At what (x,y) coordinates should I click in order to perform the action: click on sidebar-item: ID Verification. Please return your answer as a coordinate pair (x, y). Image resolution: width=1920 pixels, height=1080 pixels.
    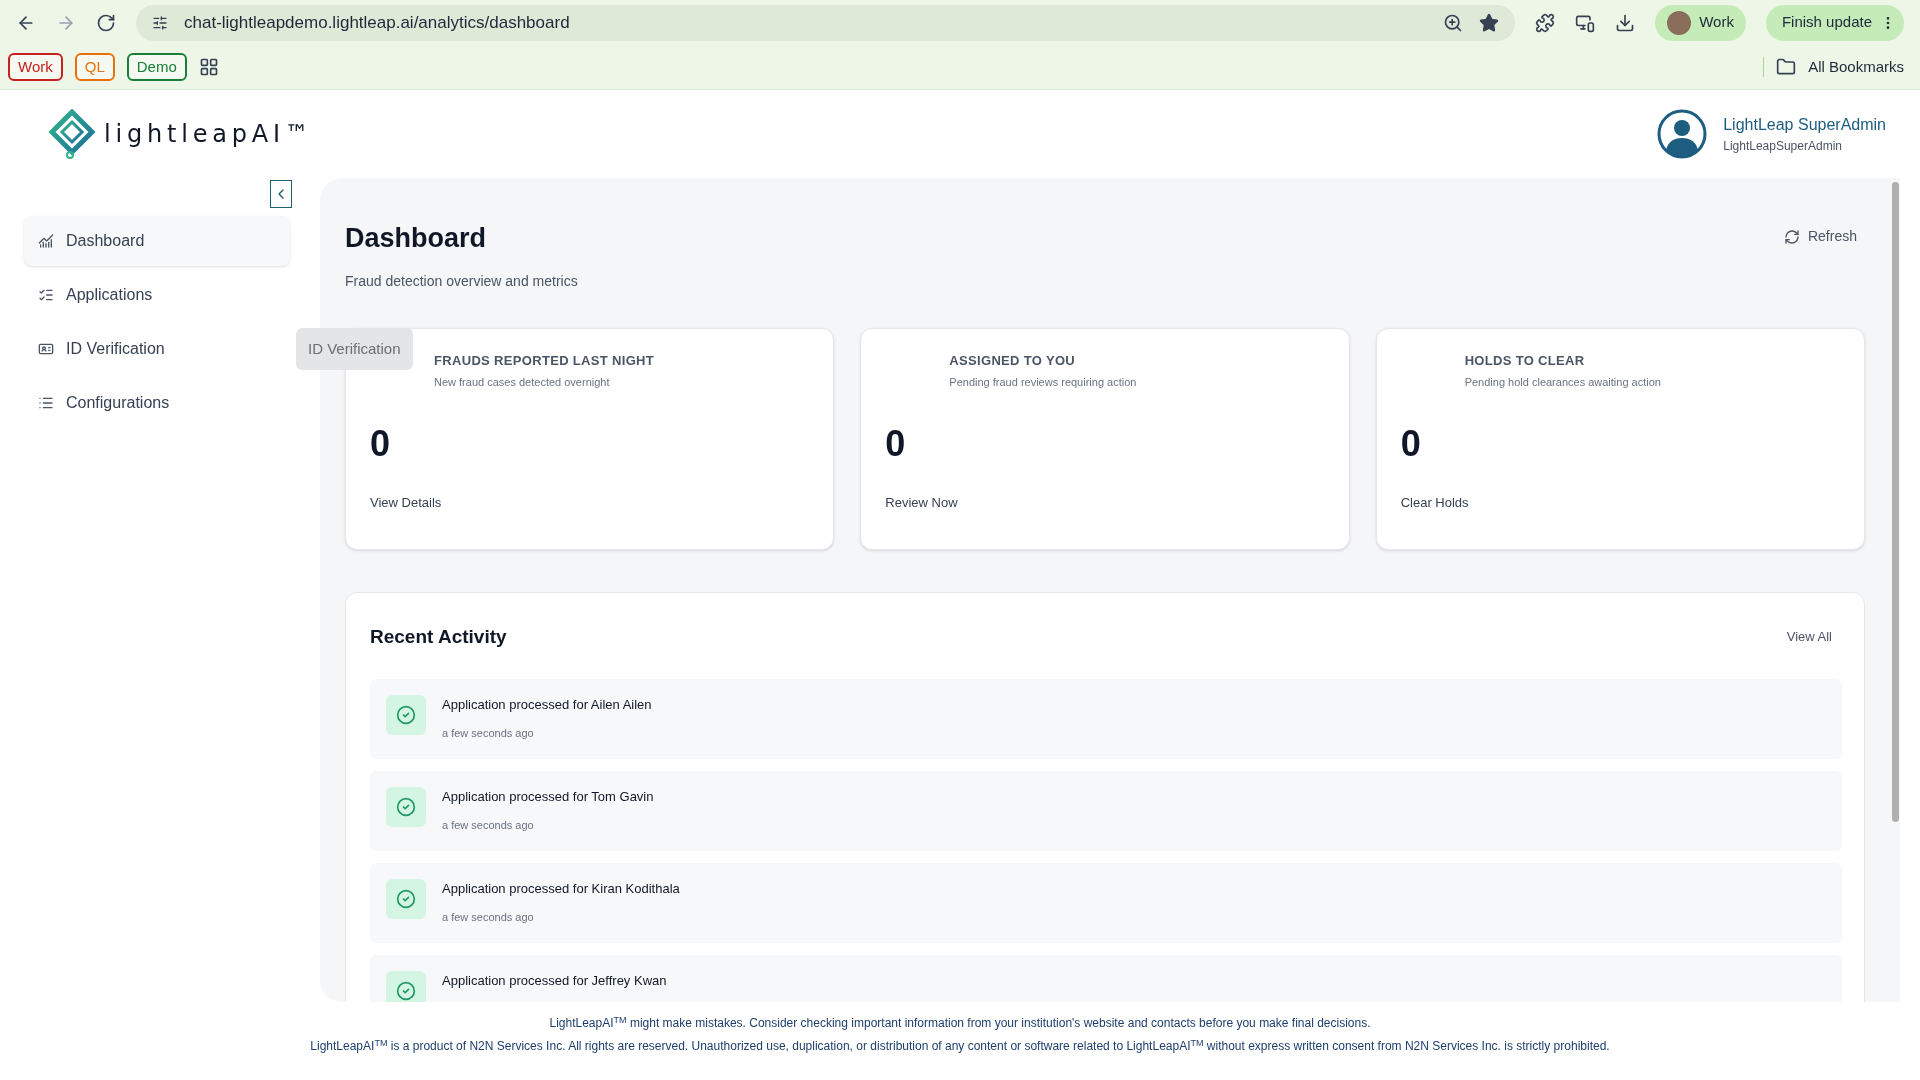
    Looking at the image, I should click on (157, 349).